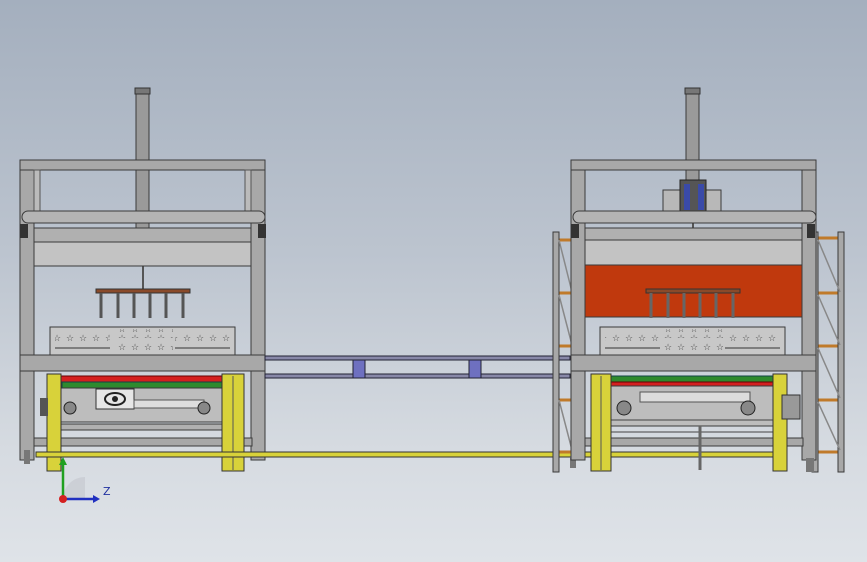 This screenshot has height=562, width=867. I want to click on triad-arc, so click(74, 488).